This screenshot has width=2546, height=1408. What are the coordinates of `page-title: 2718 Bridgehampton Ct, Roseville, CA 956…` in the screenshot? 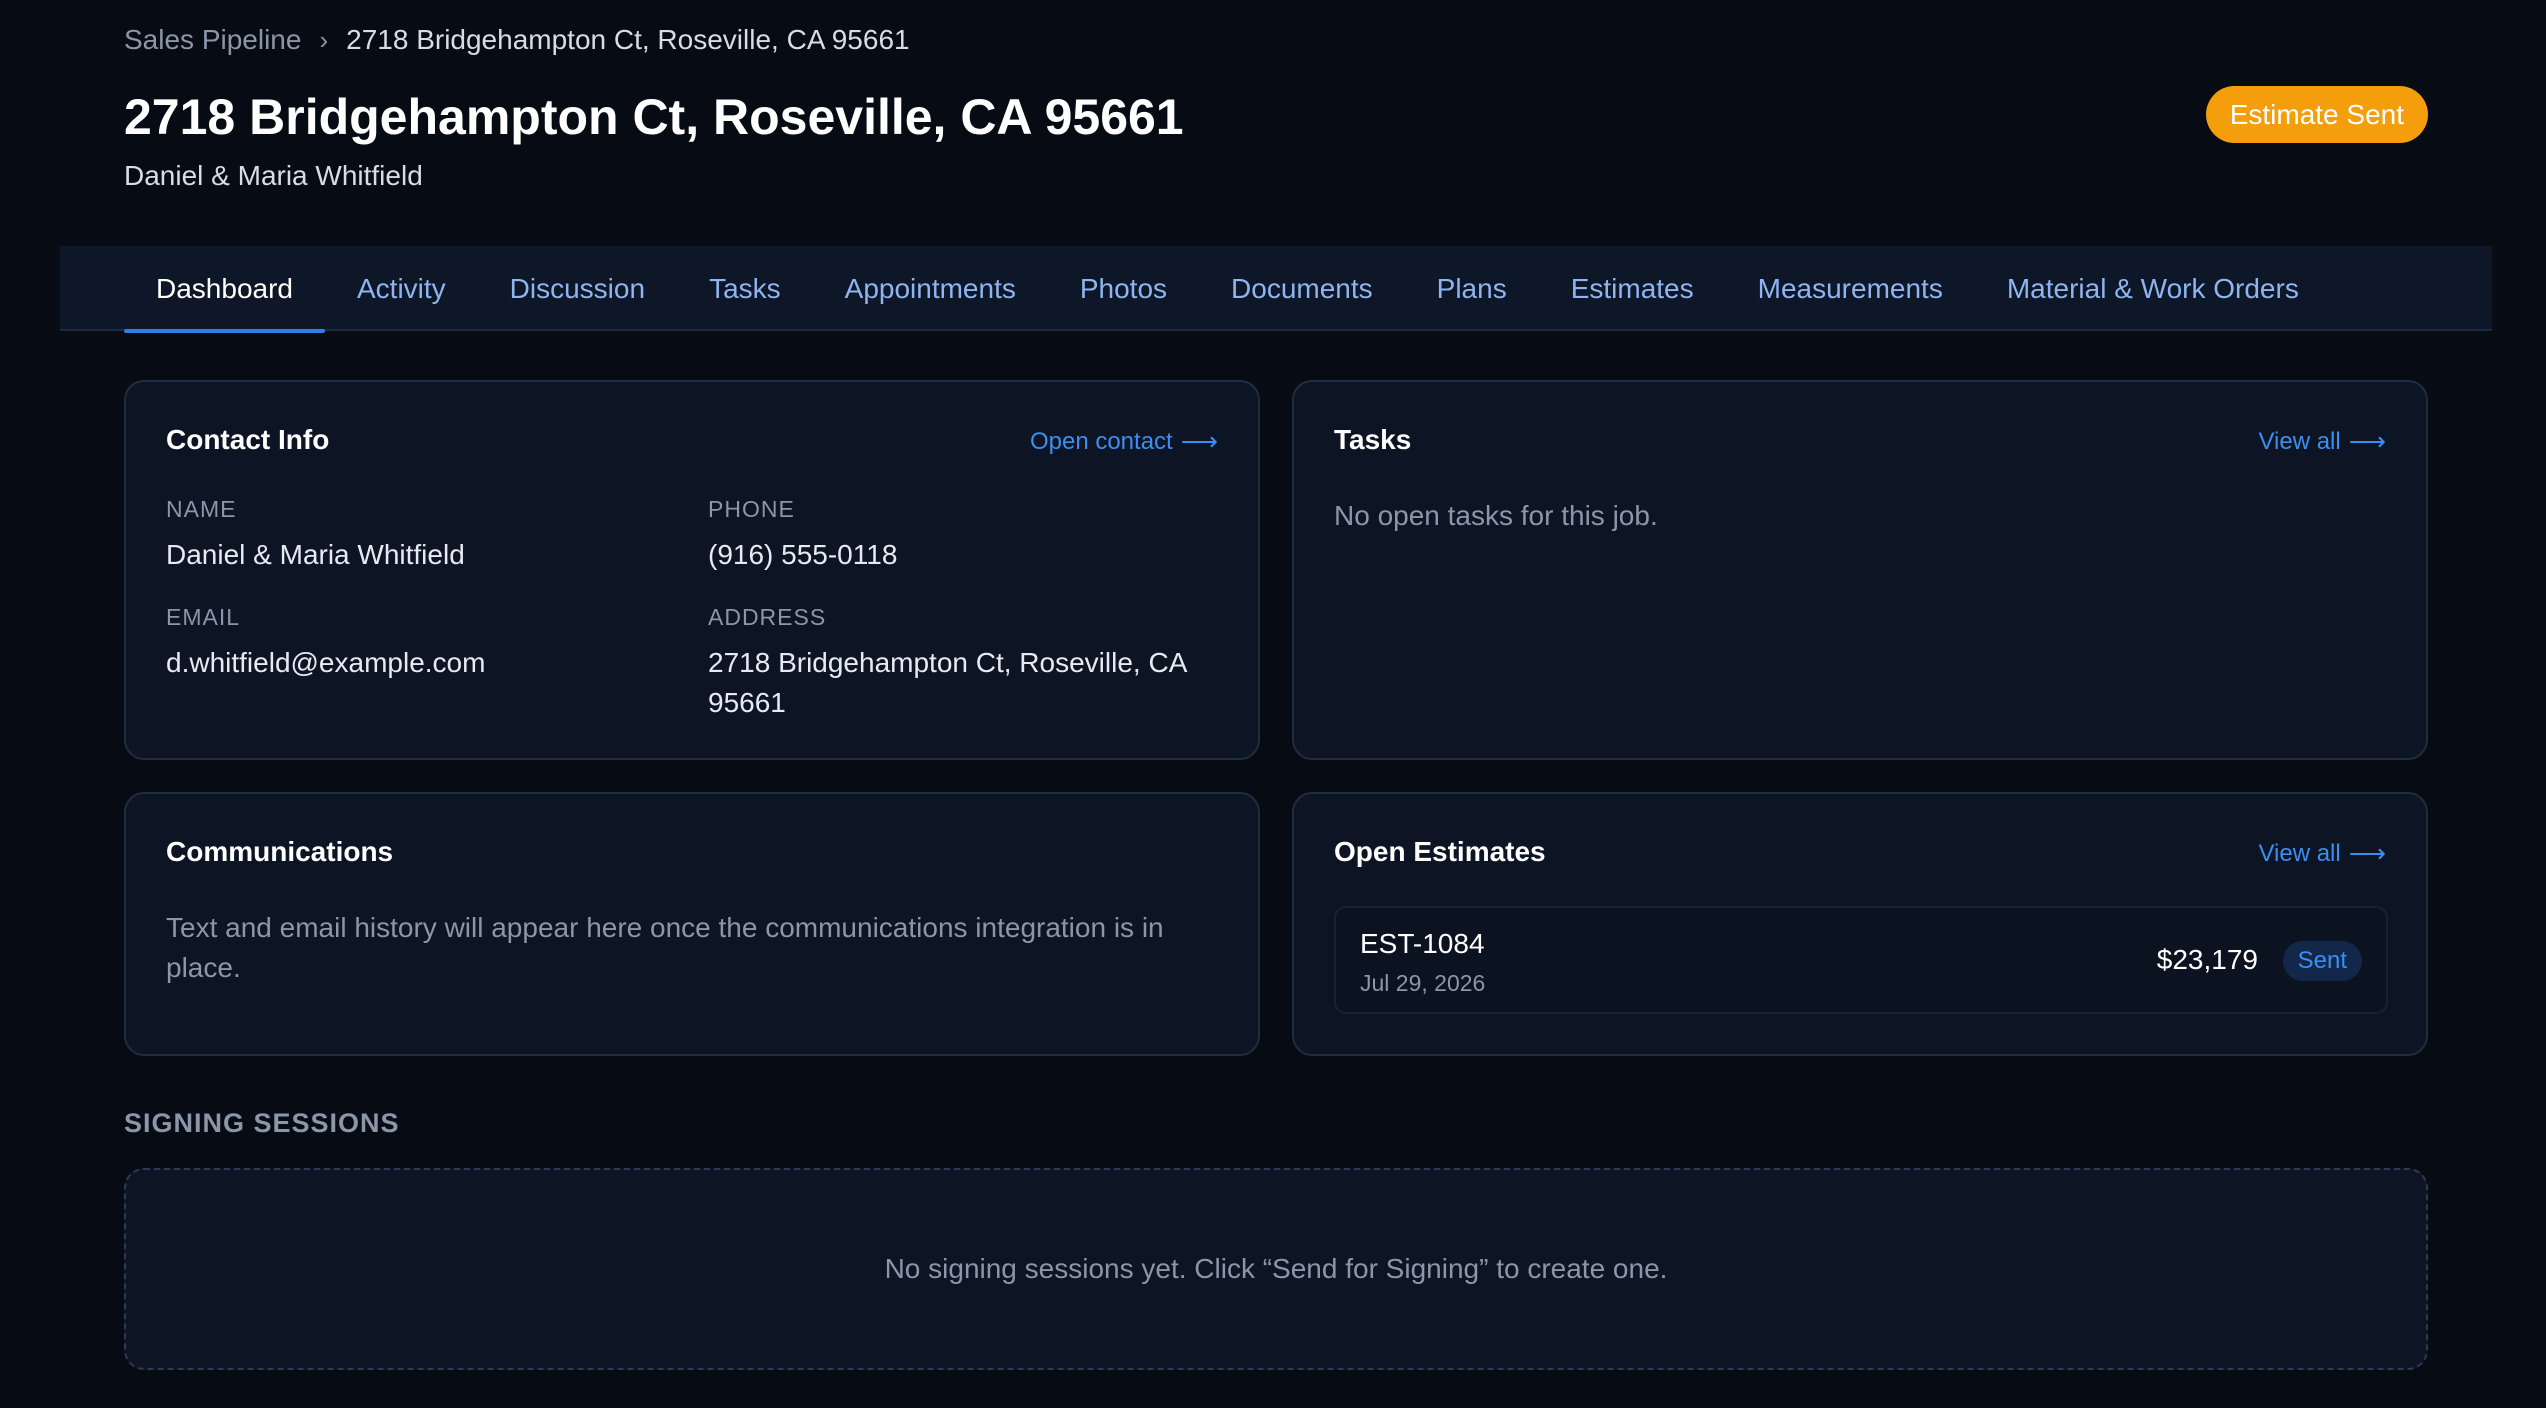 It's located at (654, 117).